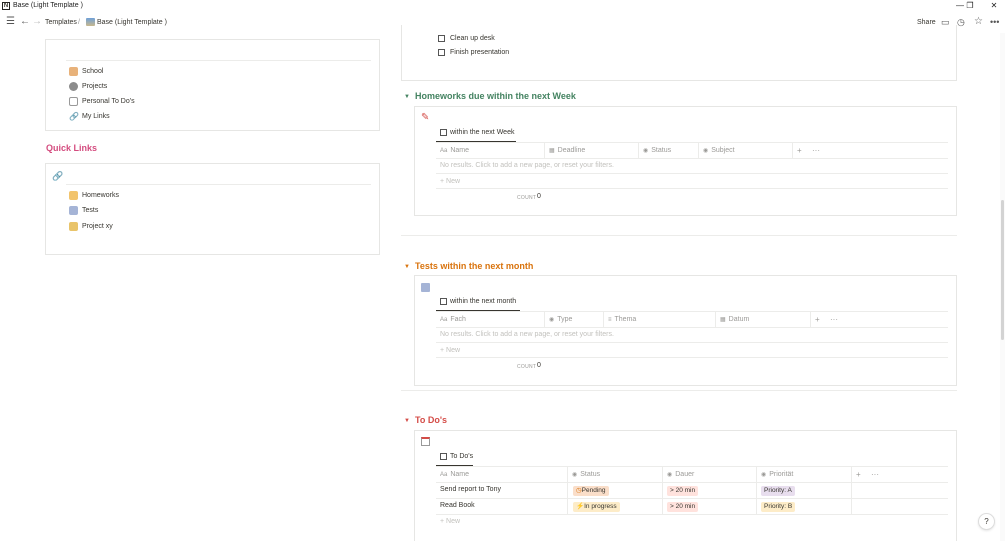 The width and height of the screenshot is (1005, 541). Describe the element at coordinates (961, 22) in the screenshot. I see `history-icon: ◷` at that location.